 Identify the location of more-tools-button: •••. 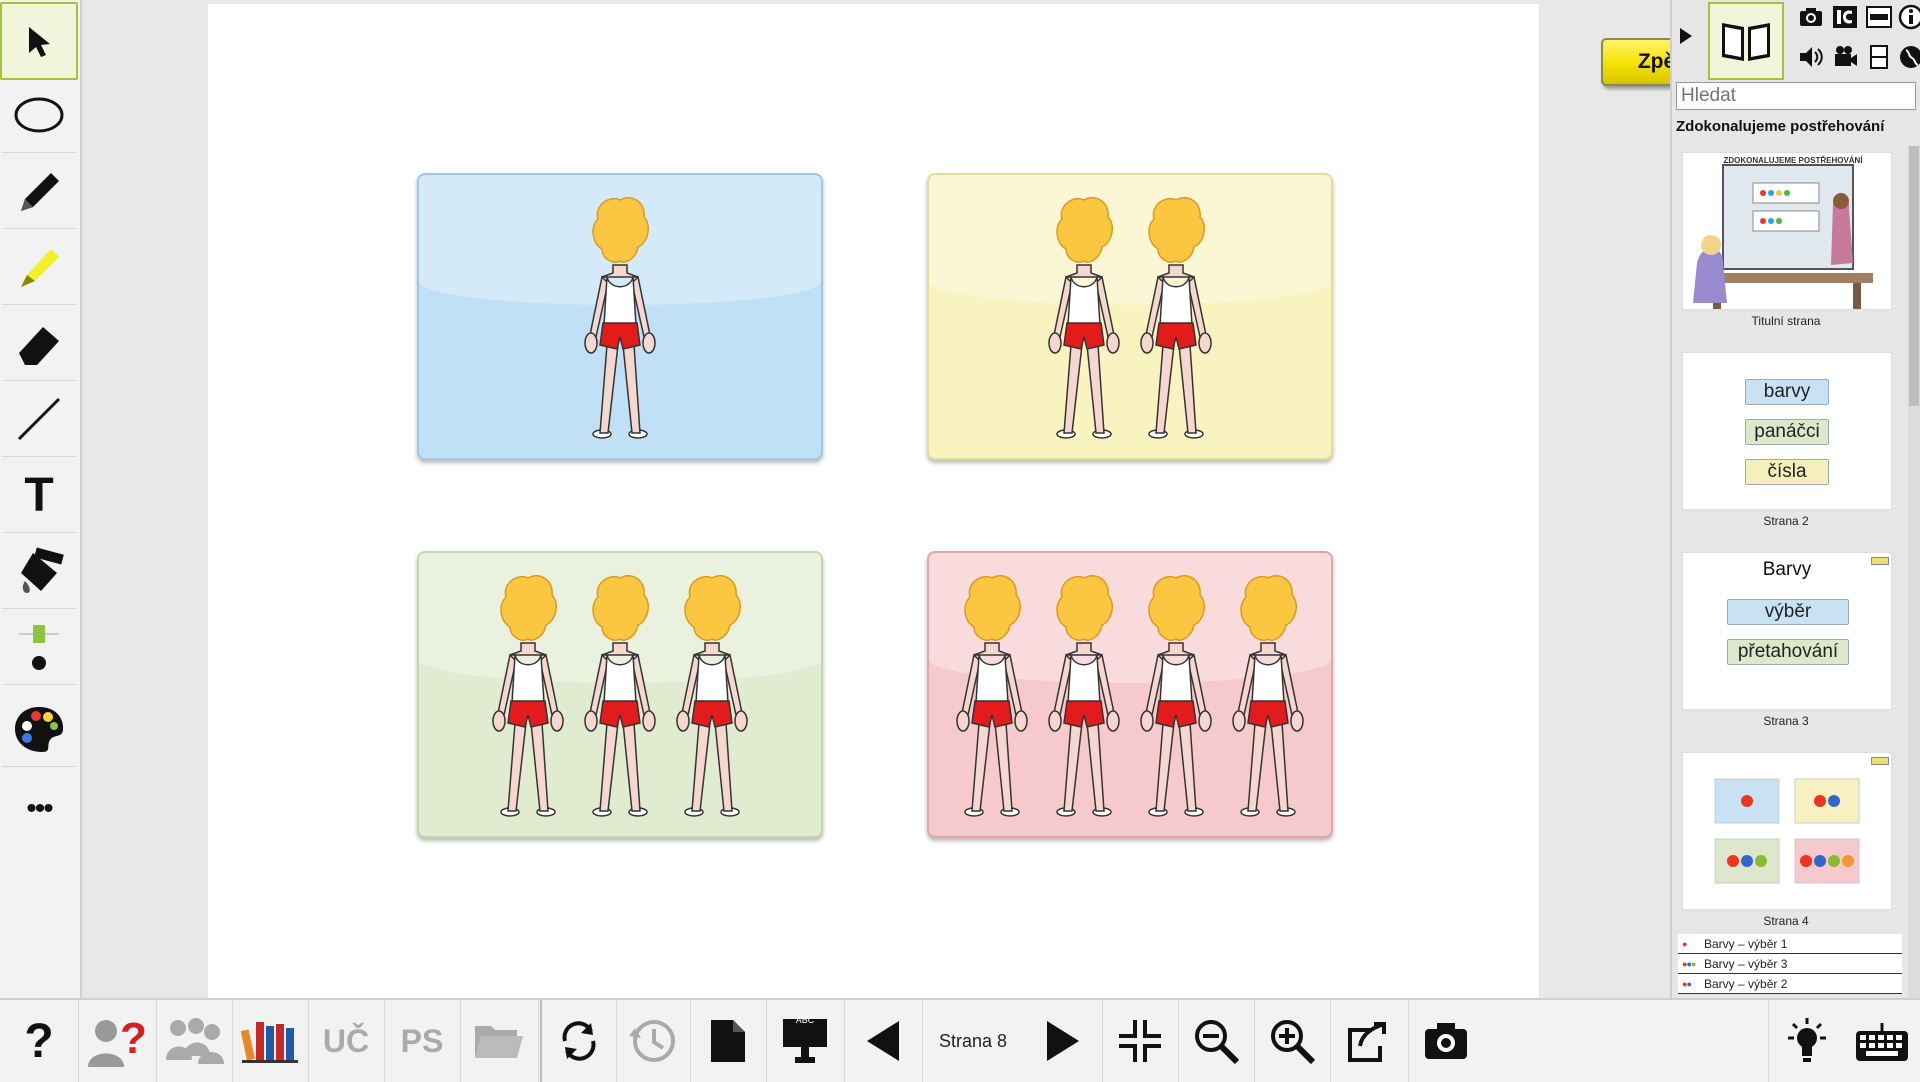
(39, 809).